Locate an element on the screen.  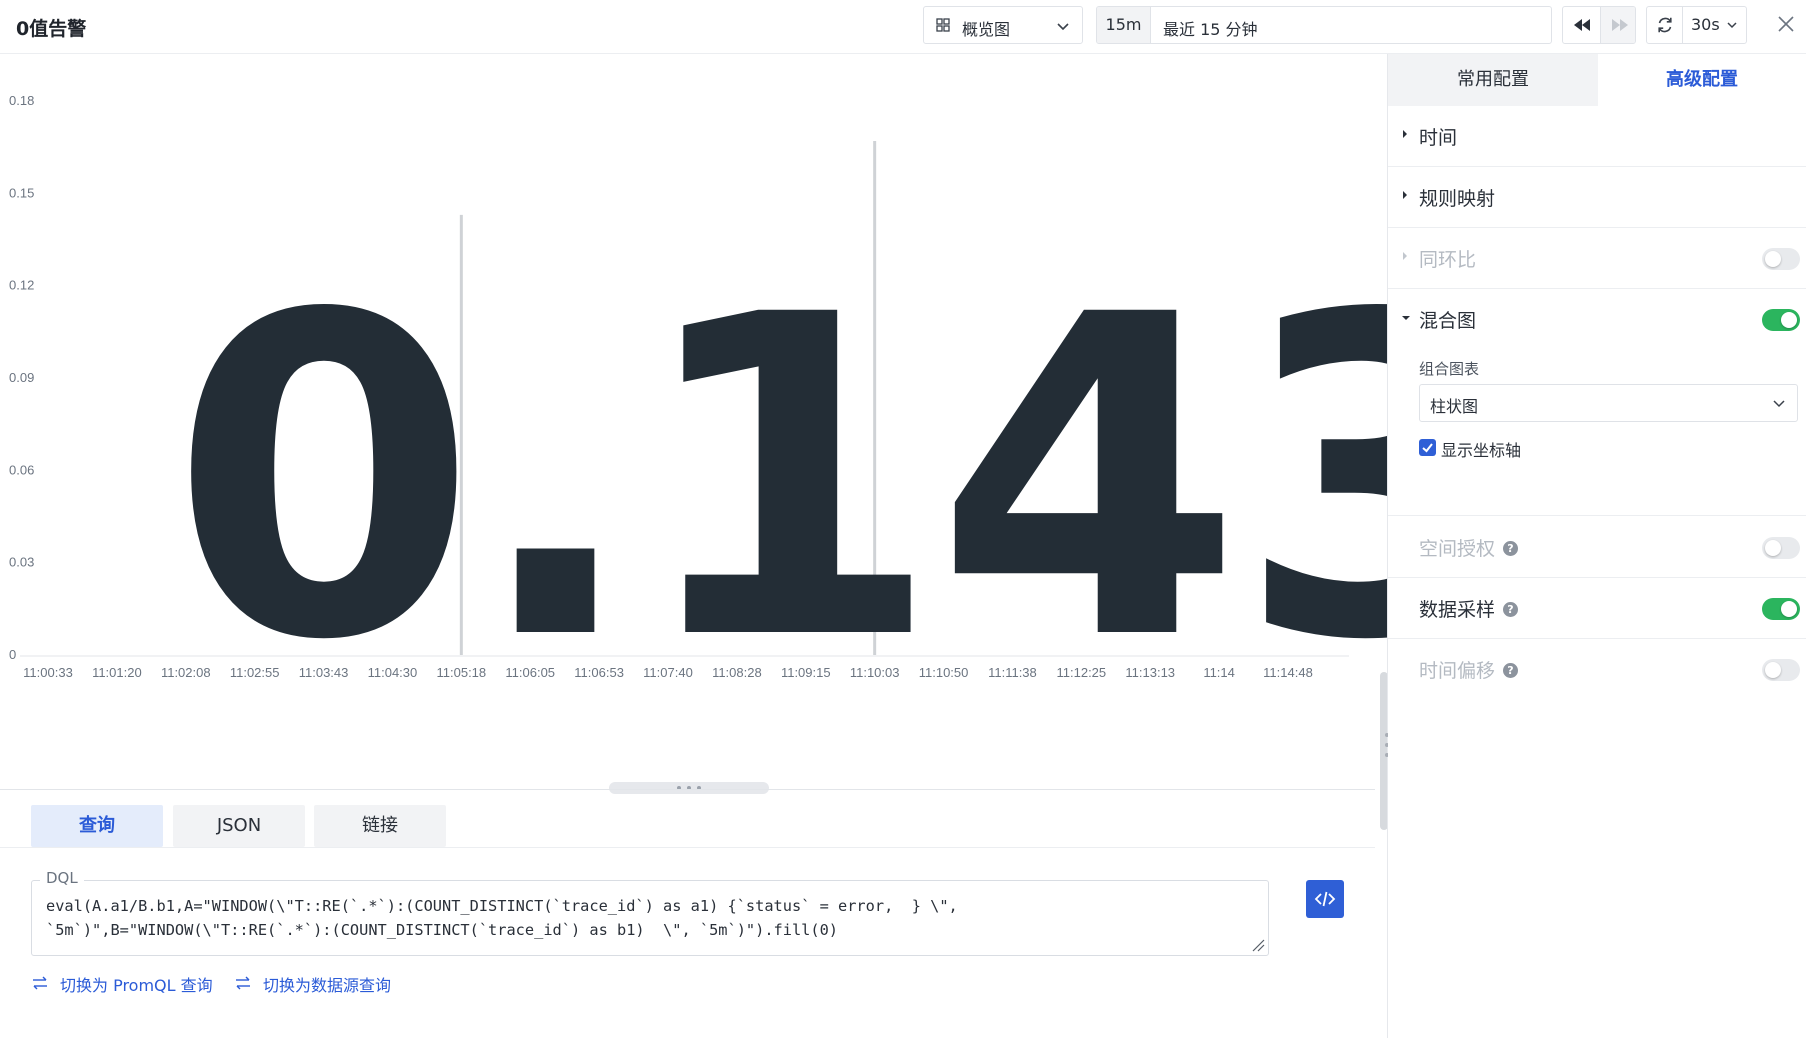
switch-promql-link: 切换为 PromQL 查询 is located at coordinates (126, 983).